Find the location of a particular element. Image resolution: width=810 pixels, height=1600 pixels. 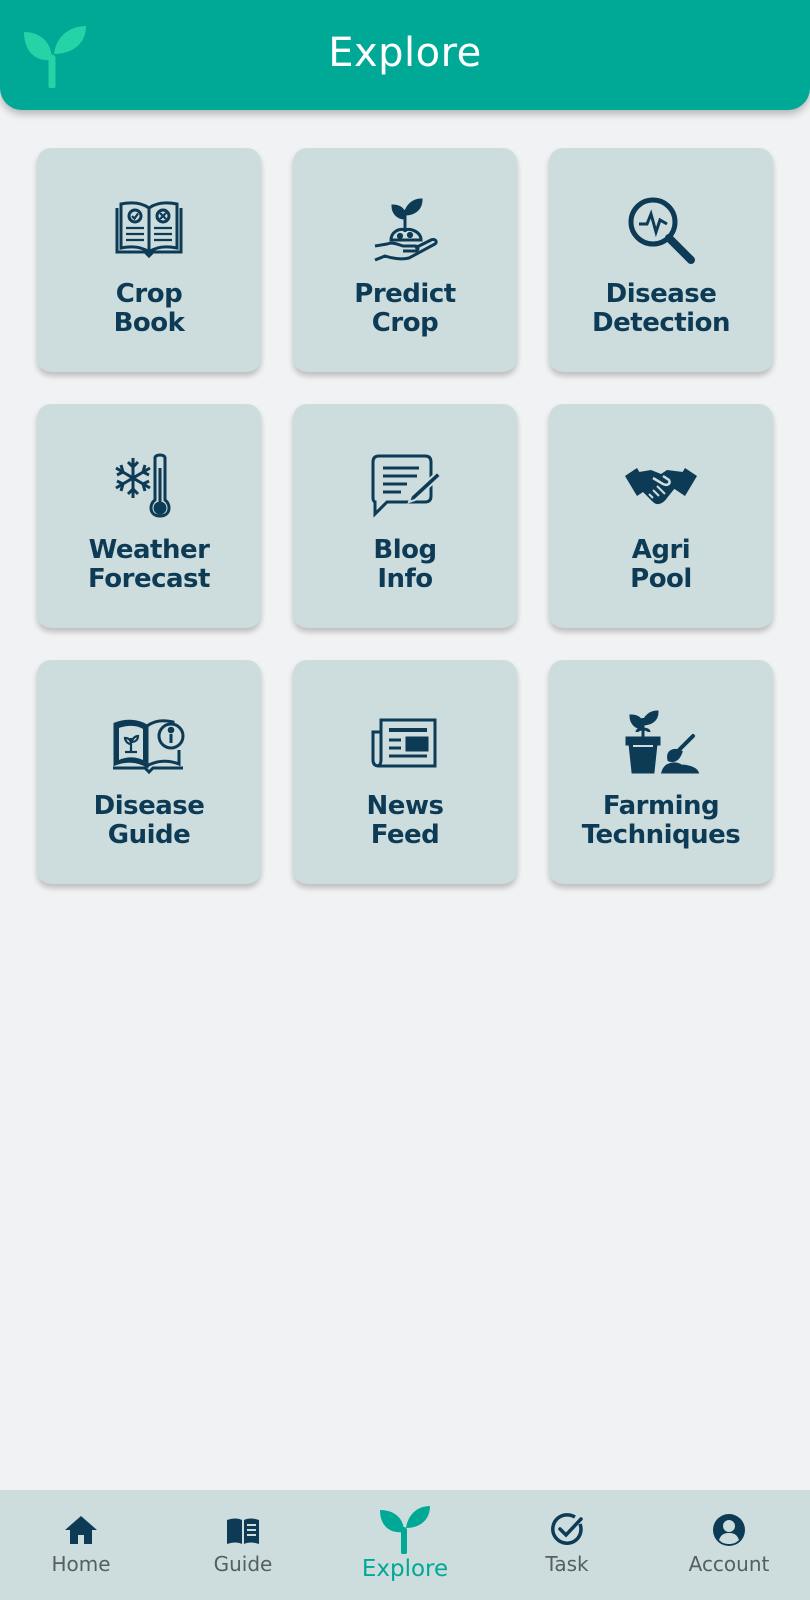

page-title: Explore is located at coordinates (405, 53).